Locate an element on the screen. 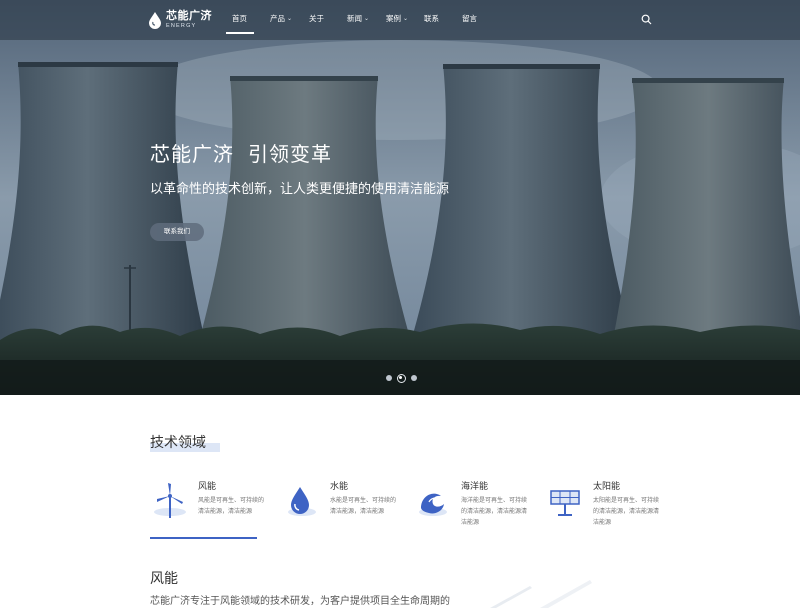 The width and height of the screenshot is (800, 608). section-title: 技术领域 is located at coordinates (178, 442).